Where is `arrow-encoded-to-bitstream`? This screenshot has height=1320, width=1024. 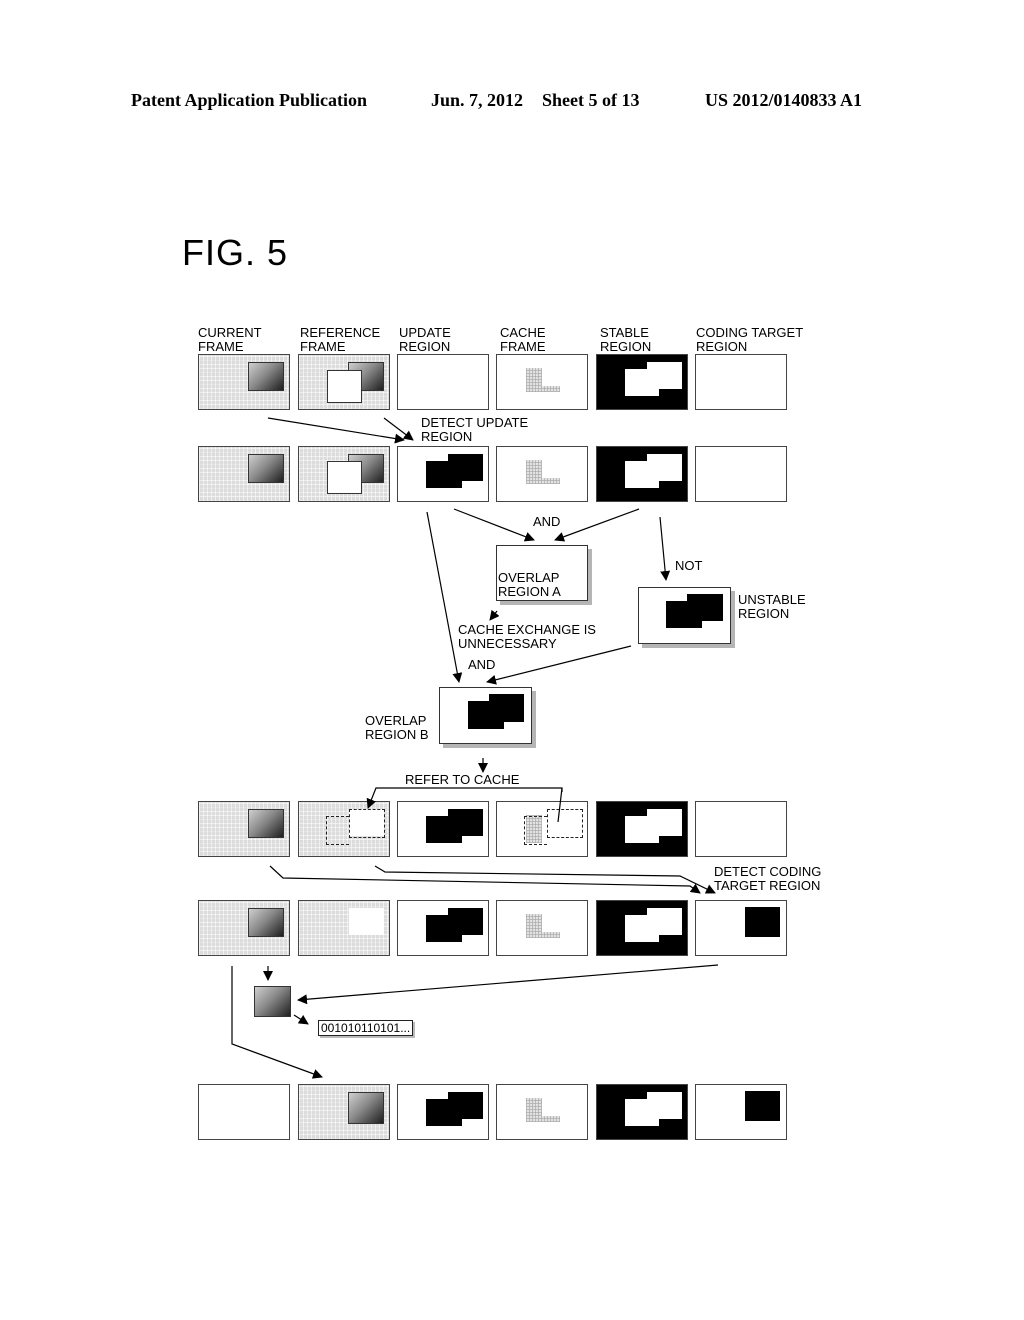
arrow-encoded-to-bitstream is located at coordinates (301, 1019).